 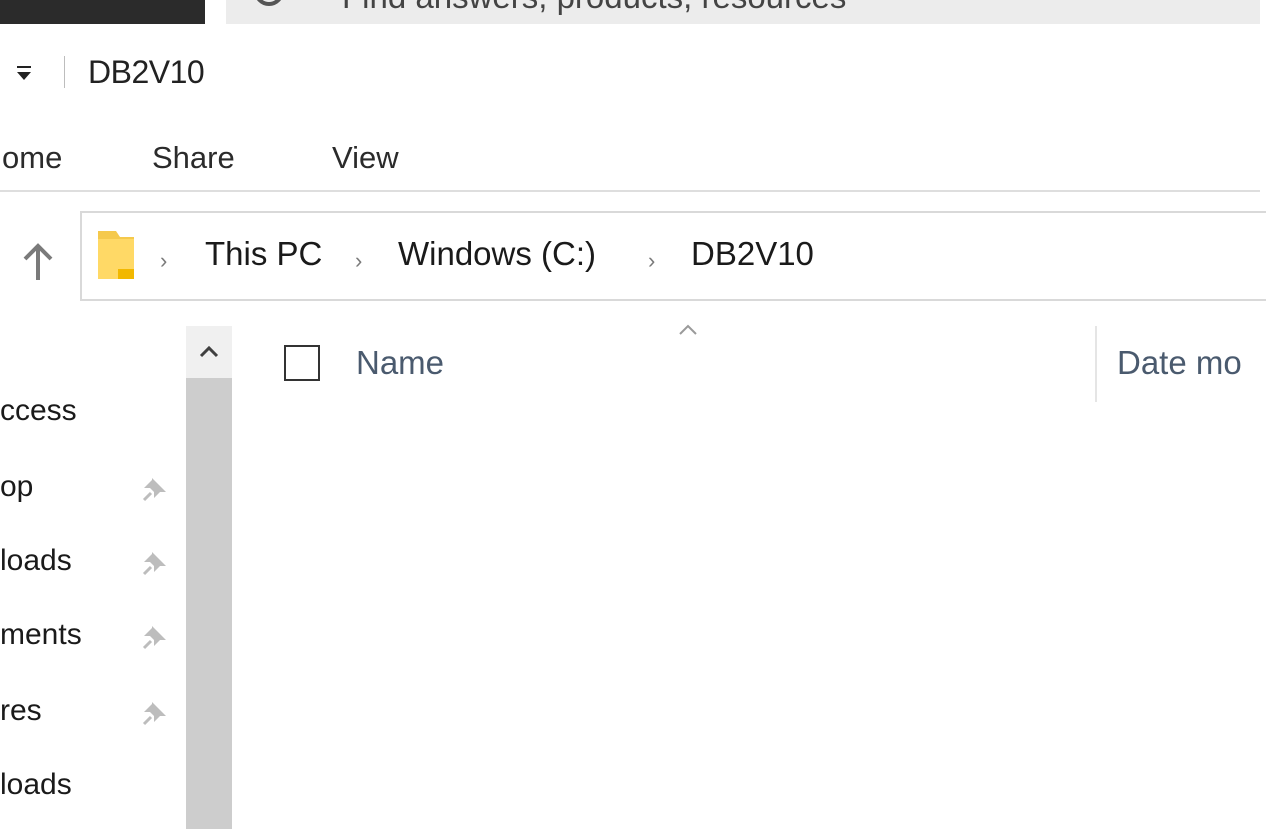 What do you see at coordinates (21, 711) in the screenshot?
I see `nav-item-pictures: res` at bounding box center [21, 711].